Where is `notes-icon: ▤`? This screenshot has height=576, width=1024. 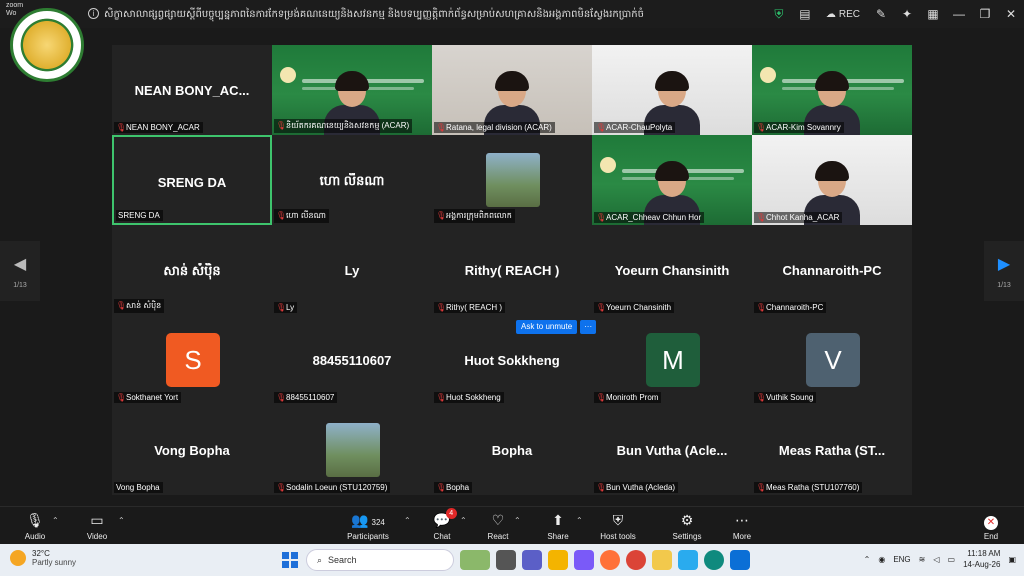
notes-icon: ▤ is located at coordinates (805, 14).